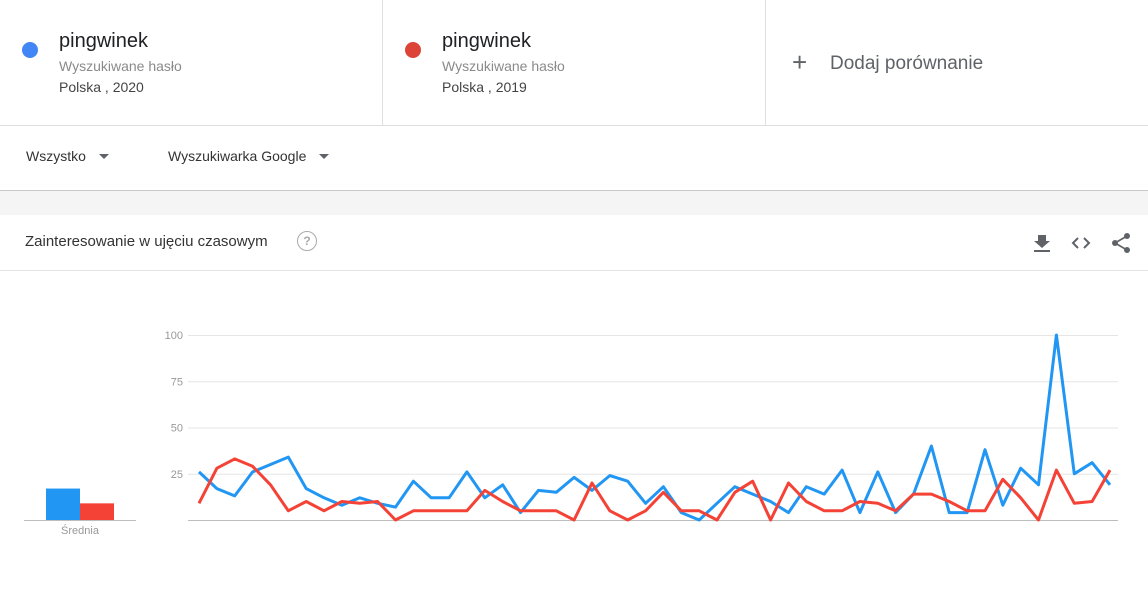 This screenshot has height=605, width=1148. What do you see at coordinates (907, 63) in the screenshot?
I see `add-comparison-label: Dodaj porównanie` at bounding box center [907, 63].